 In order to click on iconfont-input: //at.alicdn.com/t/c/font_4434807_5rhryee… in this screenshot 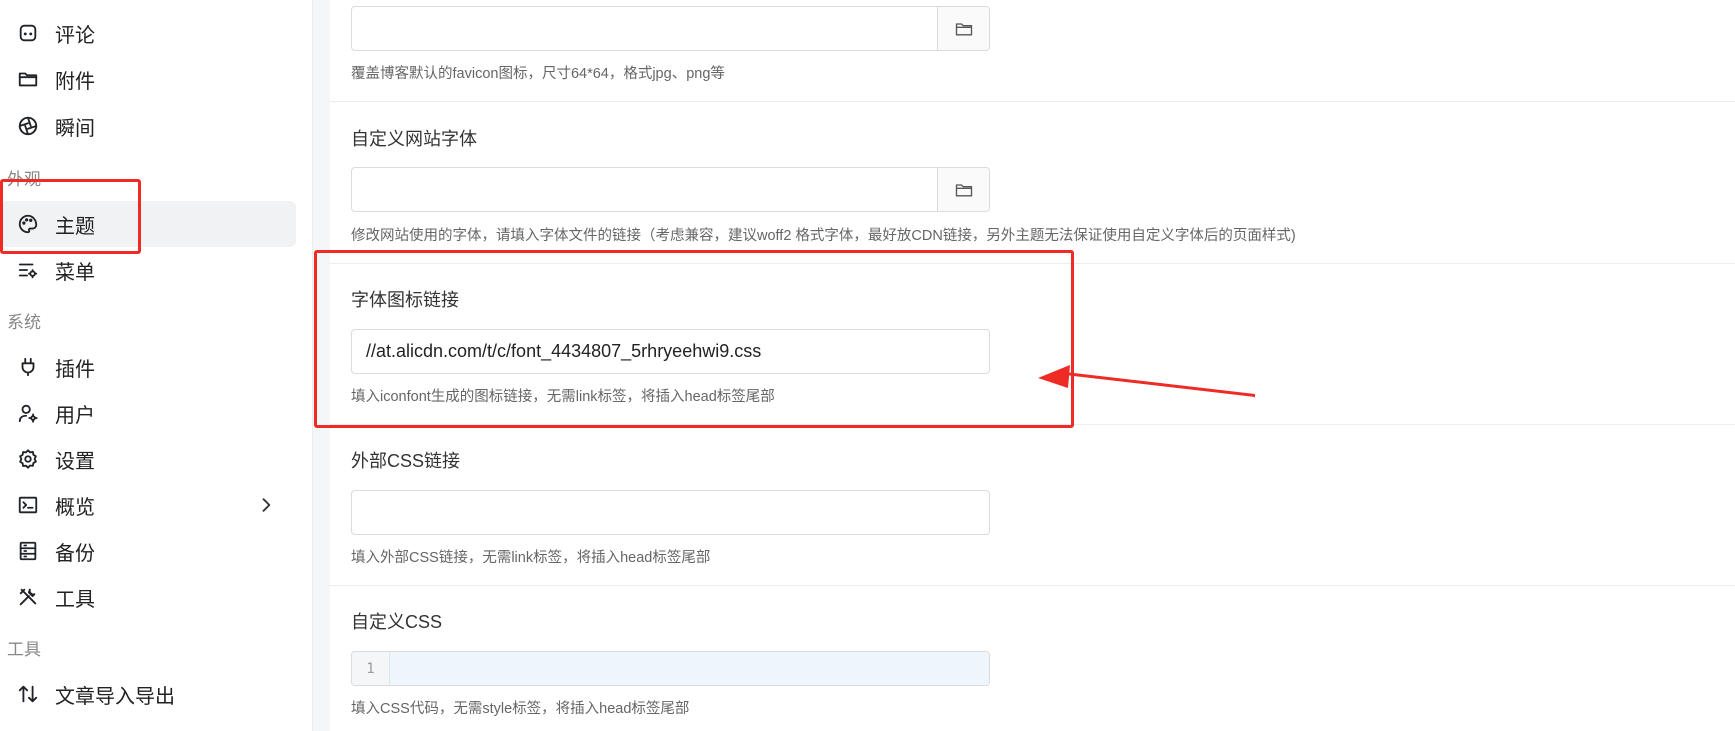, I will do `click(670, 351)`.